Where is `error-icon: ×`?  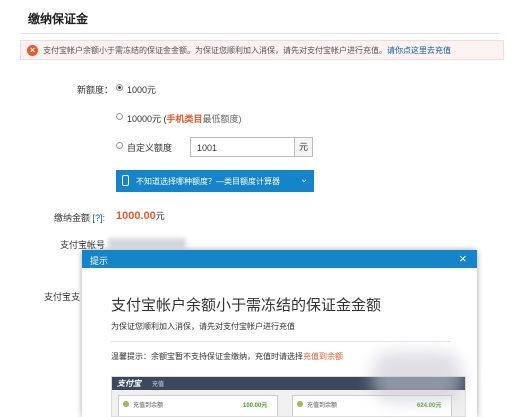 error-icon: × is located at coordinates (32, 50).